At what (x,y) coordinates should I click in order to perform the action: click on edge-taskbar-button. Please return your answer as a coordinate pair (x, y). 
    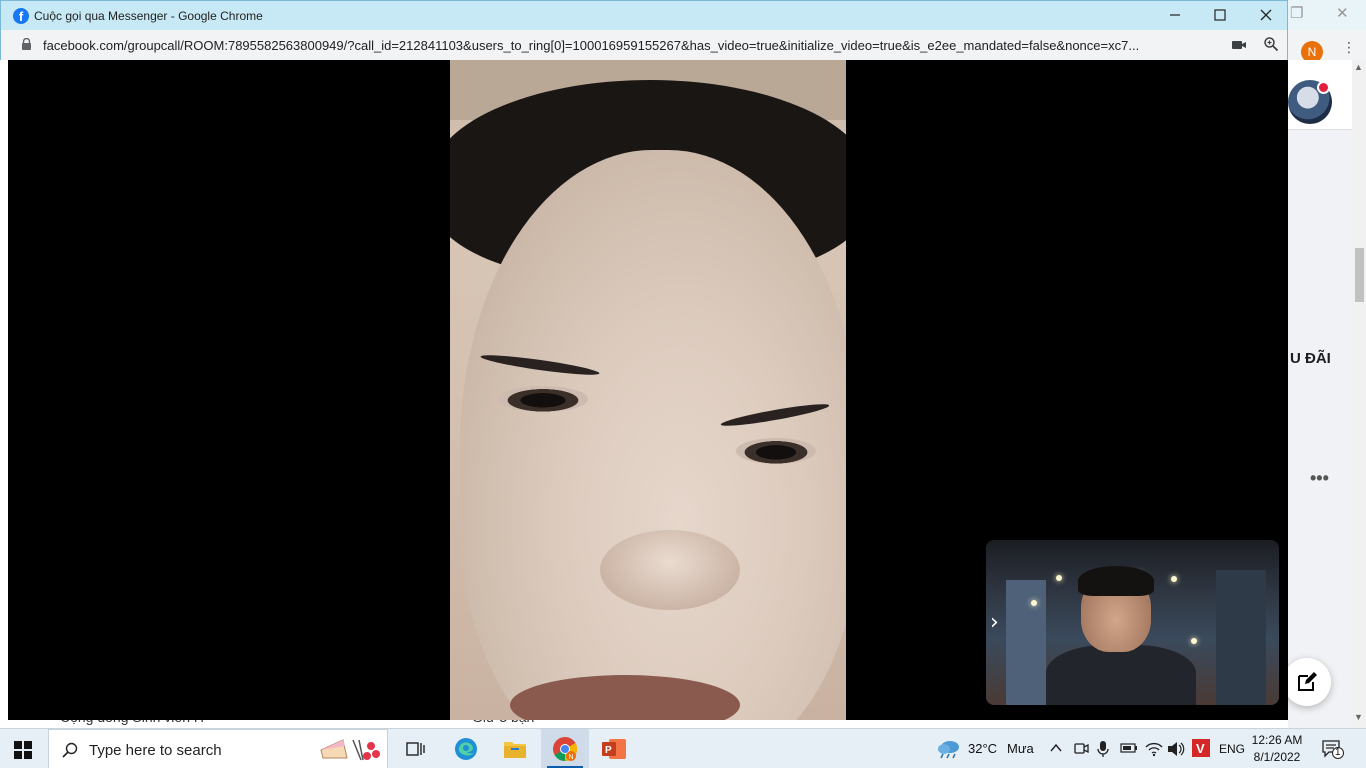
    Looking at the image, I should click on (466, 748).